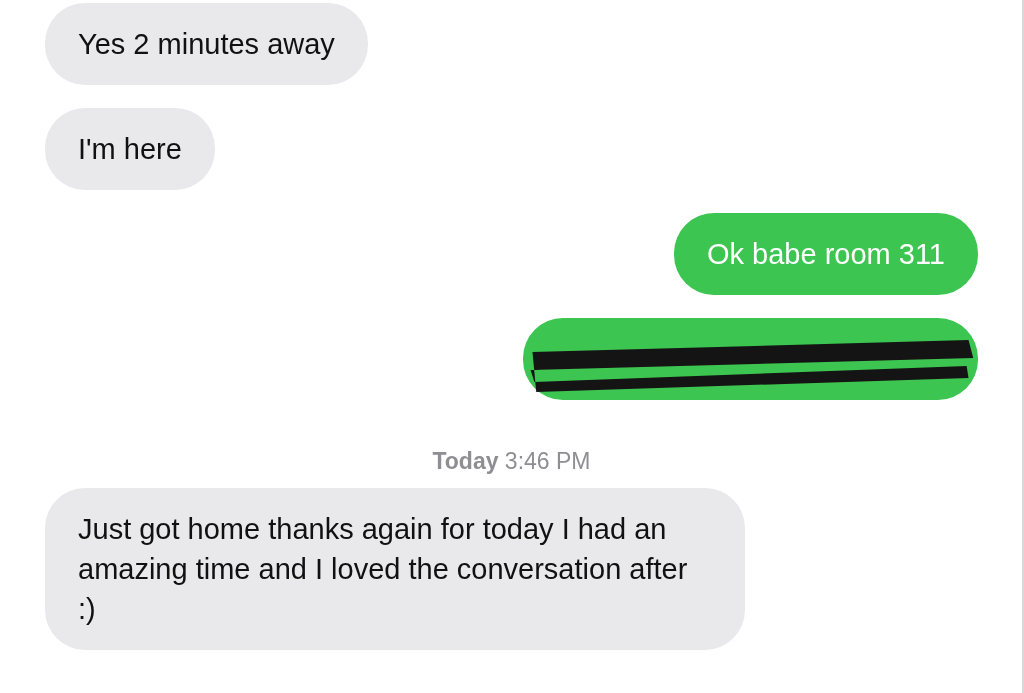 Image resolution: width=1024 pixels, height=693 pixels. I want to click on timestamp: Today 3:46 PM, so click(511, 461).